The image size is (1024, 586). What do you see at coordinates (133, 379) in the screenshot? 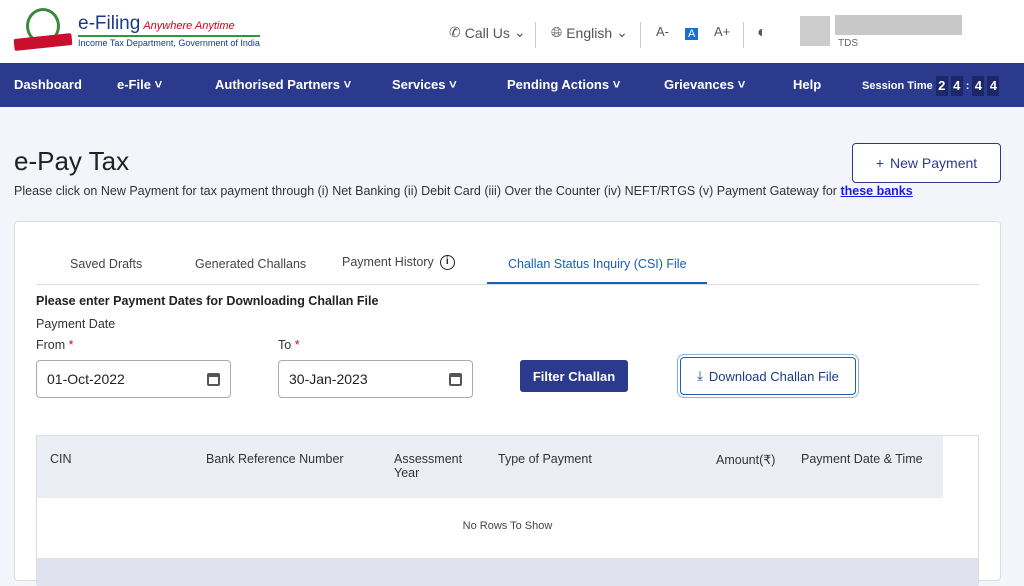
I see `from-date-input: 01-Oct-2022` at bounding box center [133, 379].